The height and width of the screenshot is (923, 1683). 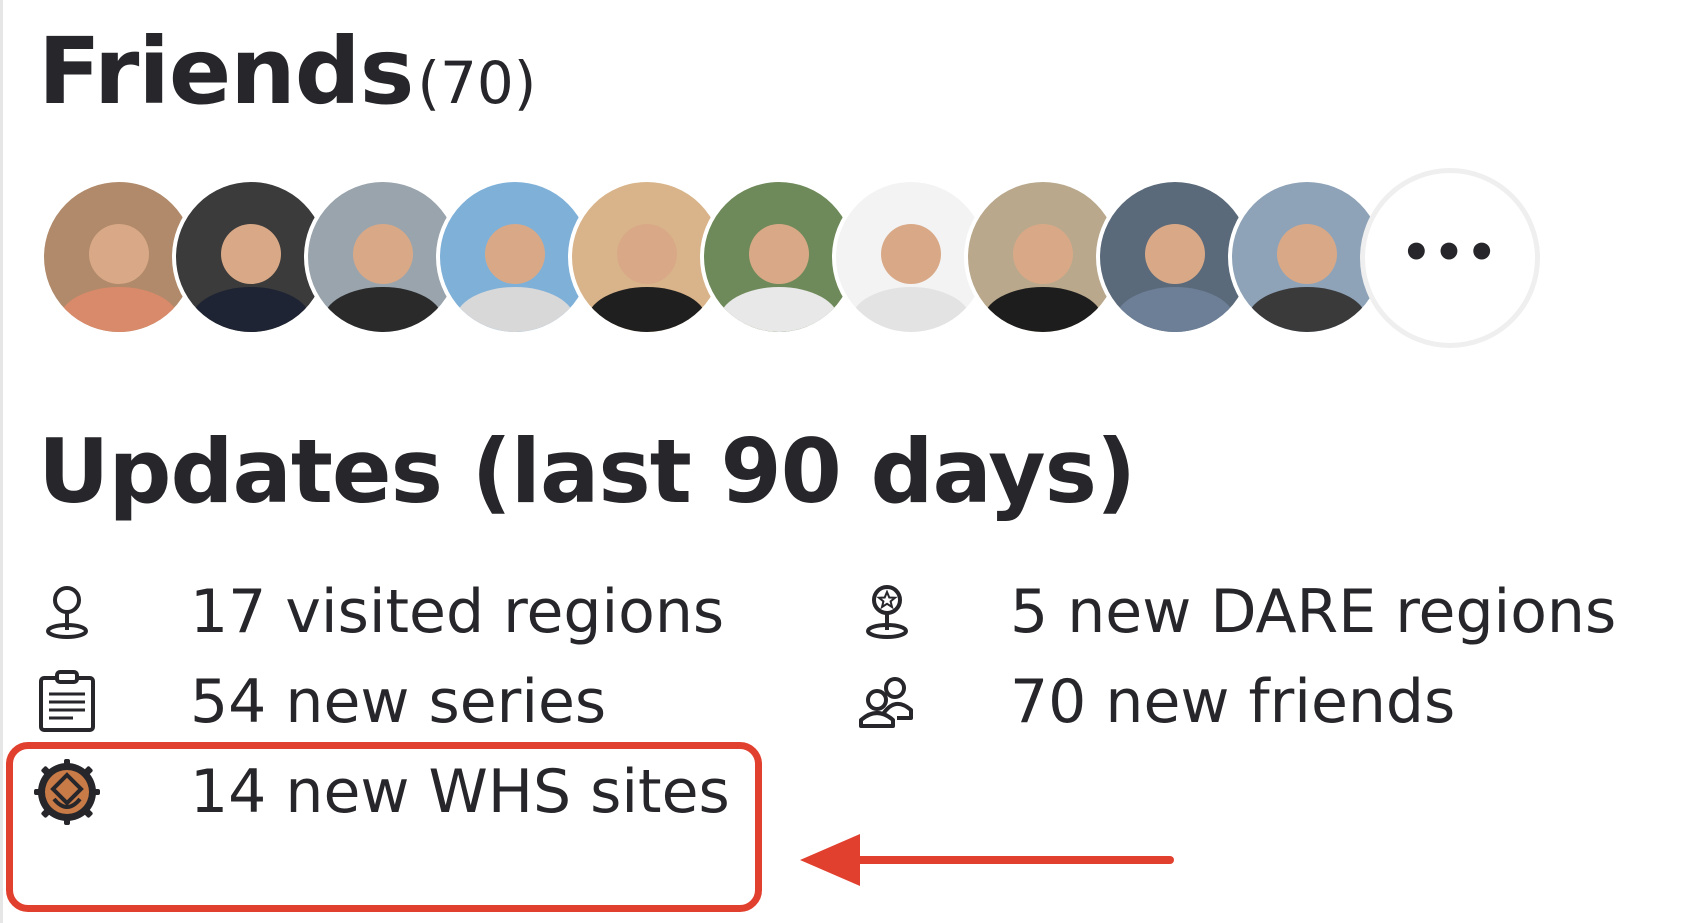 I want to click on updates-heading: Updates (last 90 days), so click(x=587, y=471).